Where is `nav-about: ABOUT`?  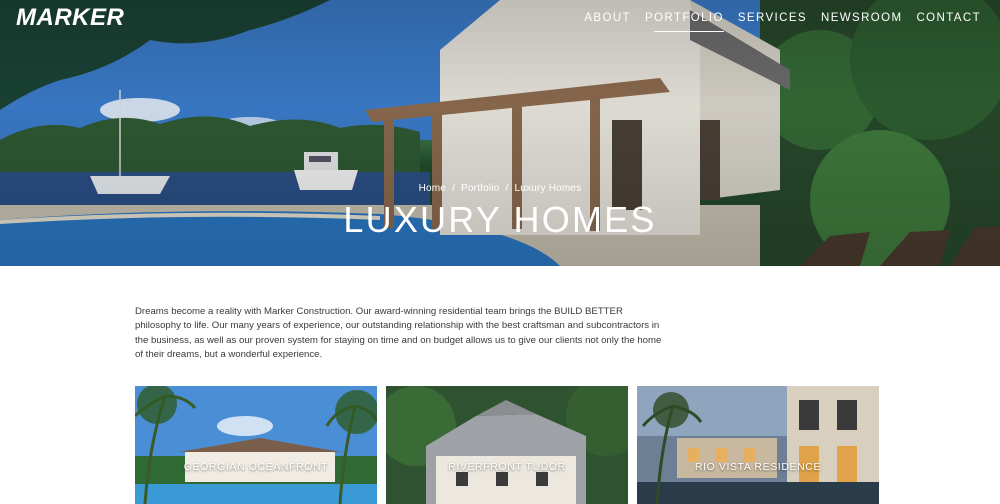
nav-about: ABOUT is located at coordinates (607, 18).